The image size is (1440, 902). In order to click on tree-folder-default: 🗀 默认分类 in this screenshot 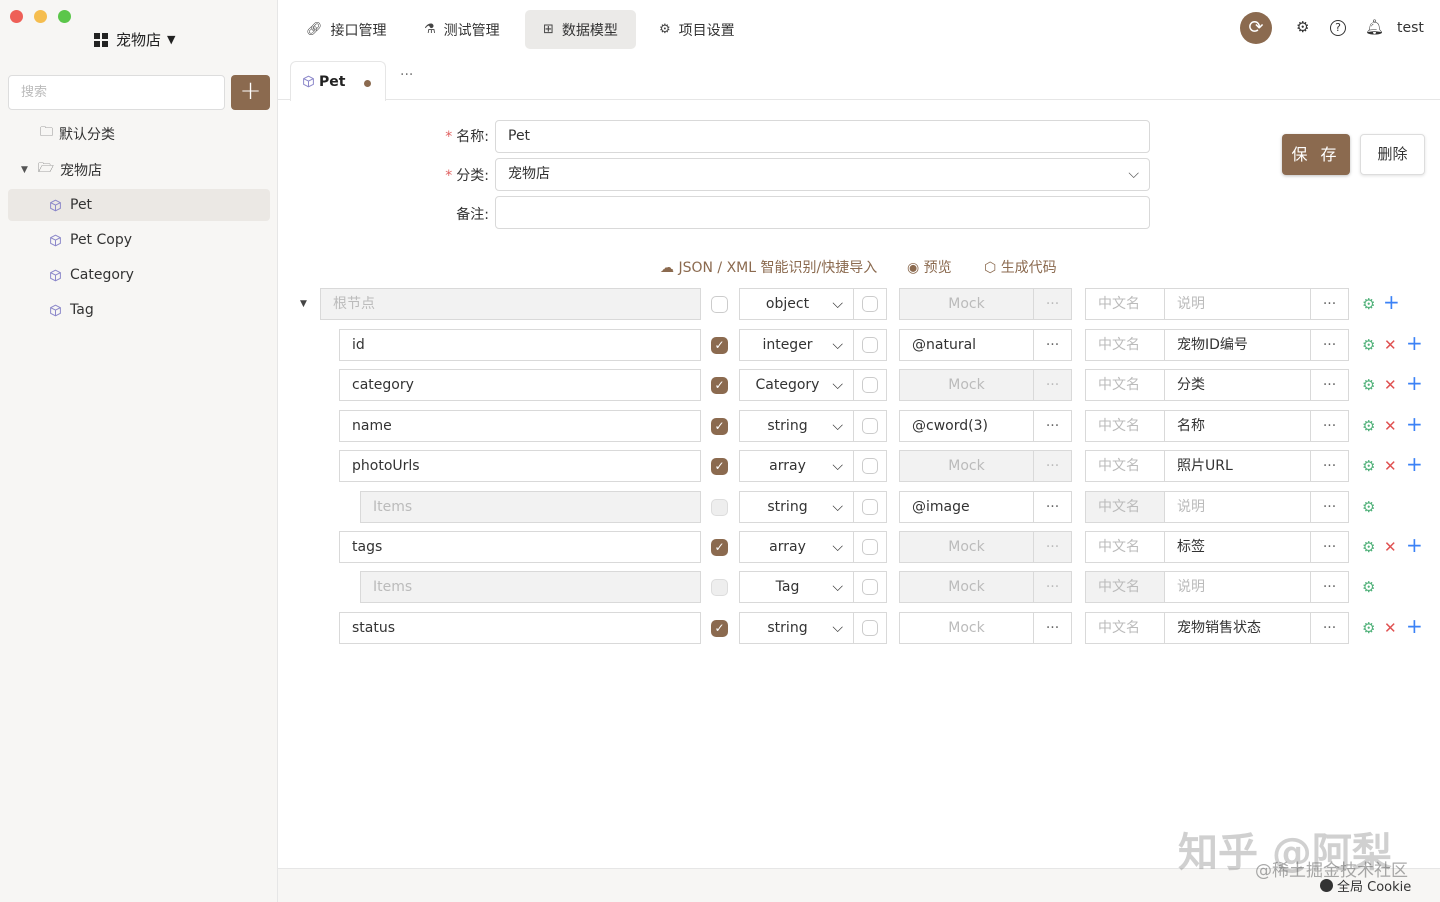, I will do `click(139, 134)`.